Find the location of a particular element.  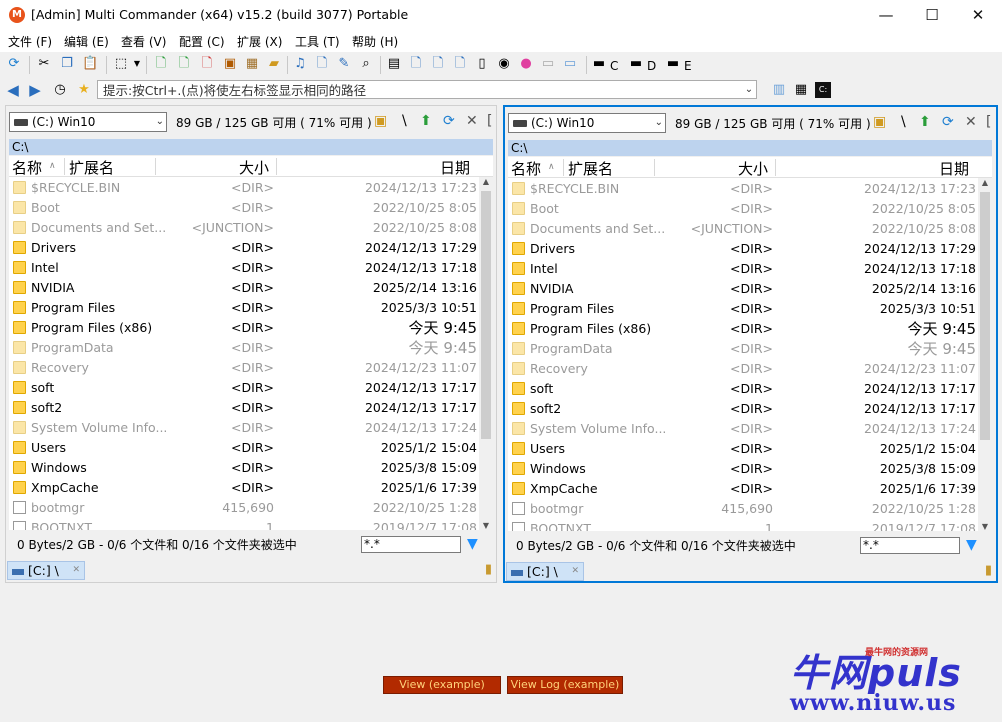

chevron-down-icon: ▼ is located at coordinates (137, 64).